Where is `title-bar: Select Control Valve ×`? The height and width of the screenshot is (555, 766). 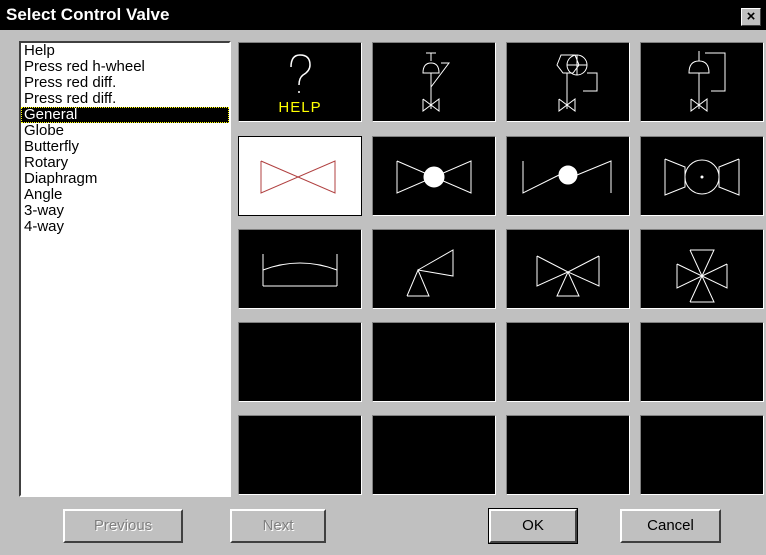 title-bar: Select Control Valve × is located at coordinates (383, 15).